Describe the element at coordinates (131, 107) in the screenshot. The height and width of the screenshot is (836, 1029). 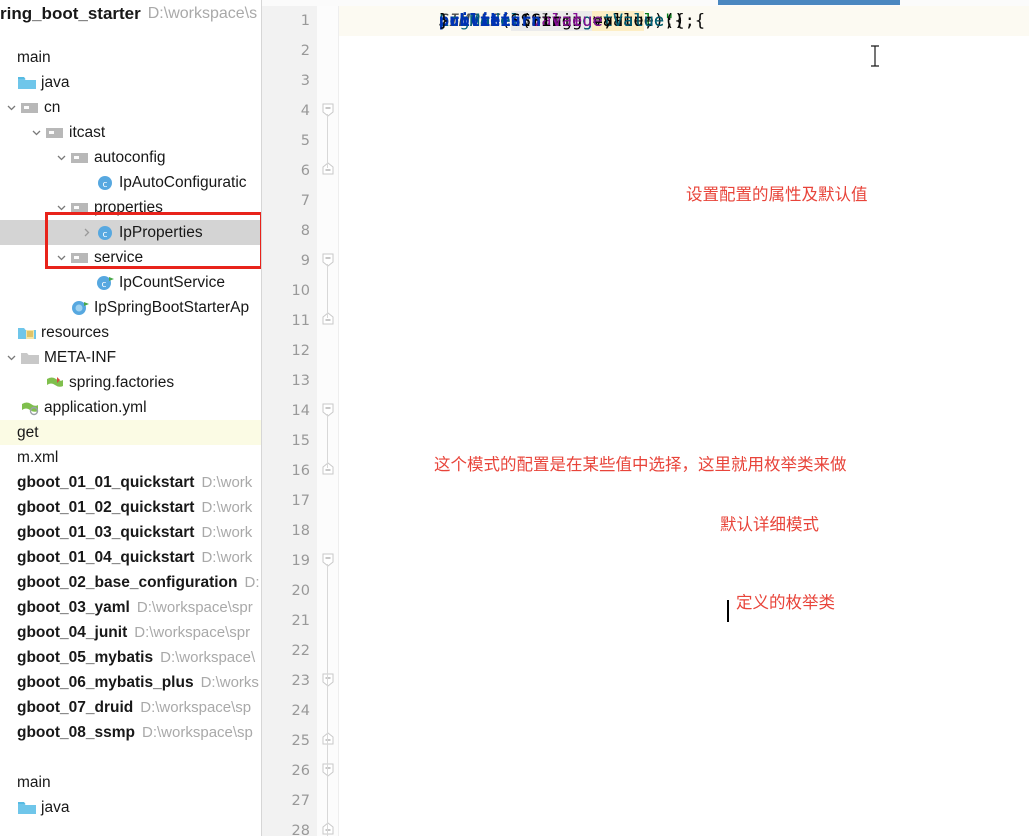
I see `tree-item-cn: cn` at that location.